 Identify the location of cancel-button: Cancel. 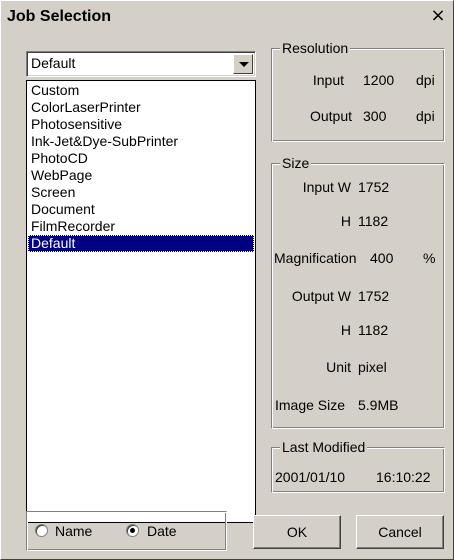
(400, 532).